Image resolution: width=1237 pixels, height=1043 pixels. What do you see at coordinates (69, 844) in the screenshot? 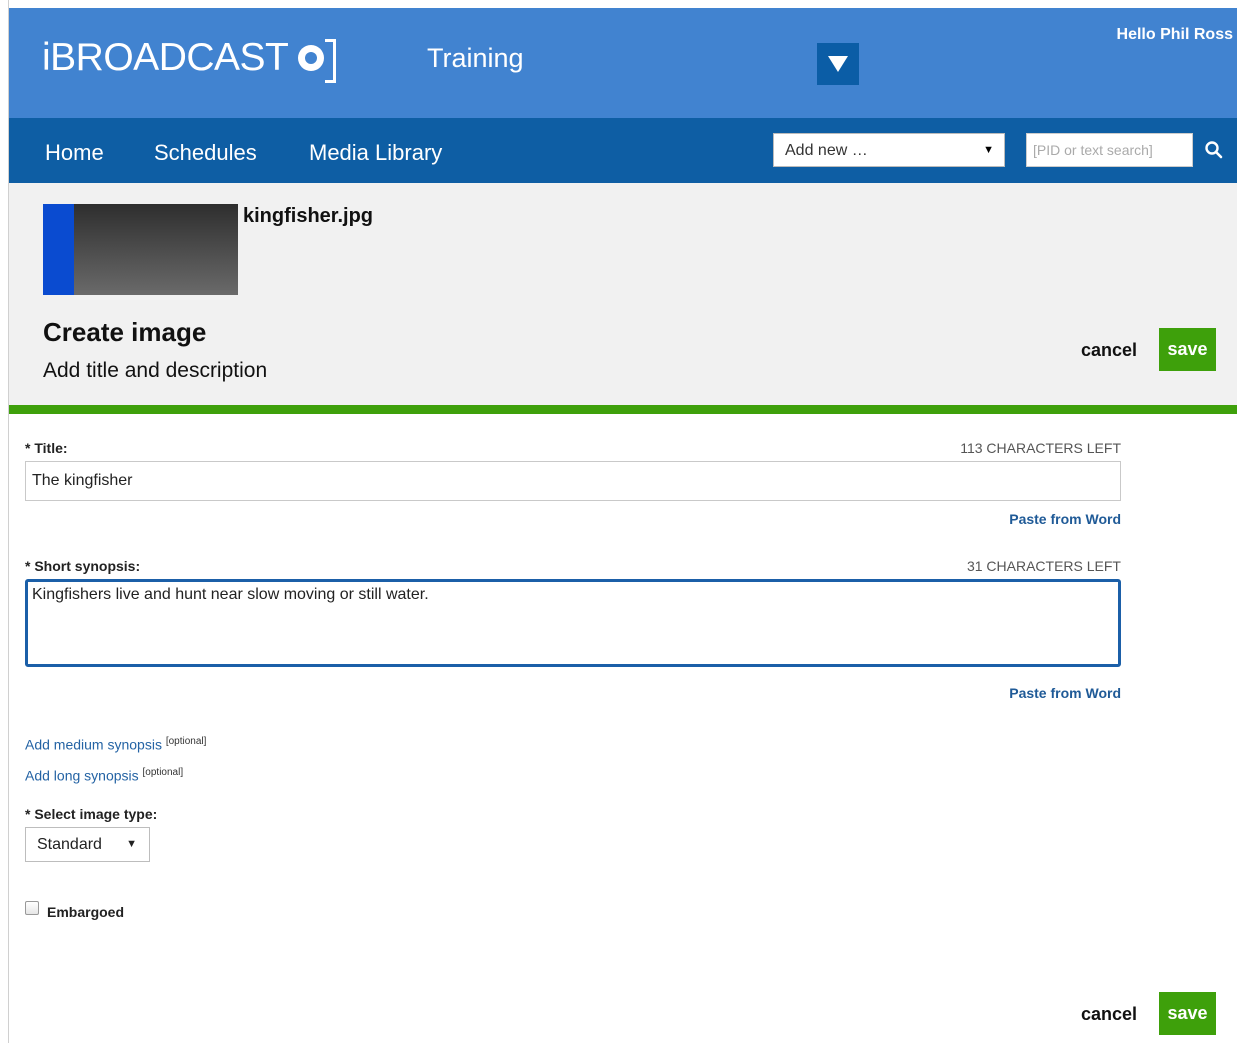
I see `image-type-value: Standard` at bounding box center [69, 844].